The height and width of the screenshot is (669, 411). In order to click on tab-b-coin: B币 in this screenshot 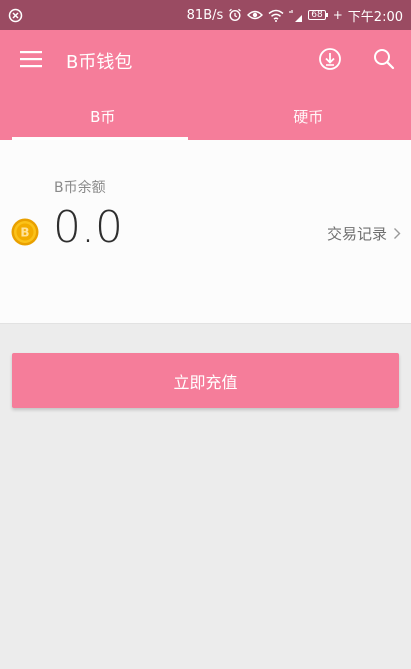, I will do `click(103, 116)`.